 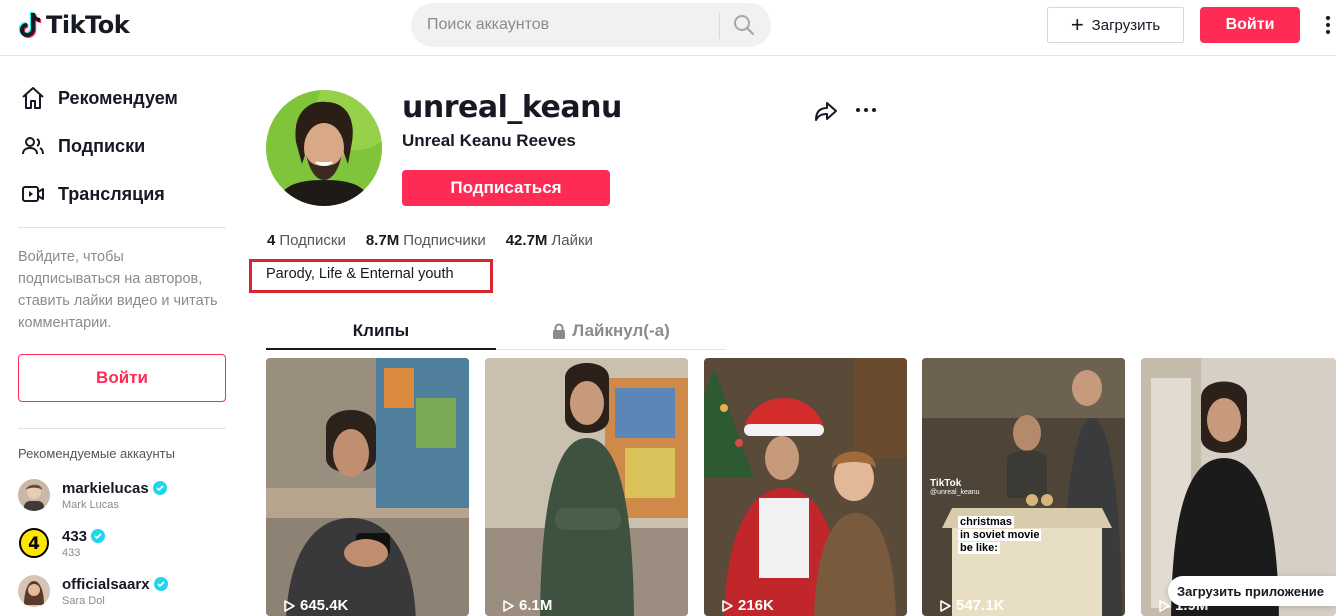 What do you see at coordinates (866, 110) in the screenshot?
I see `profile-more-icon` at bounding box center [866, 110].